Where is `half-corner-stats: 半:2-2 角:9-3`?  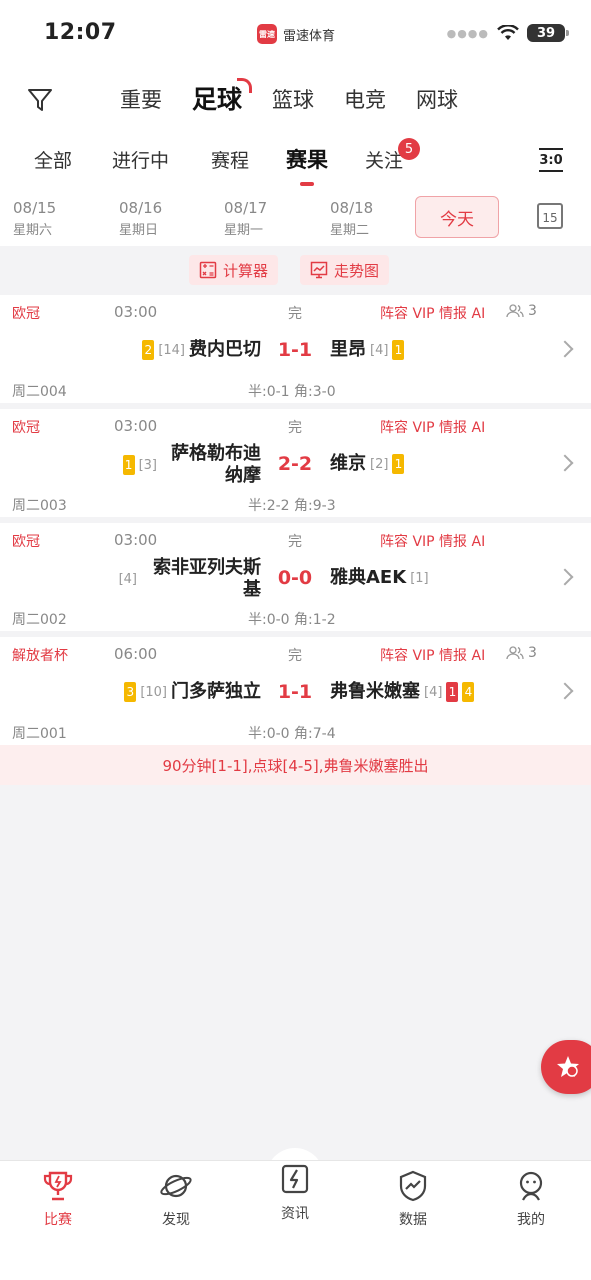
half-corner-stats: 半:2-2 角:9-3 is located at coordinates (292, 506).